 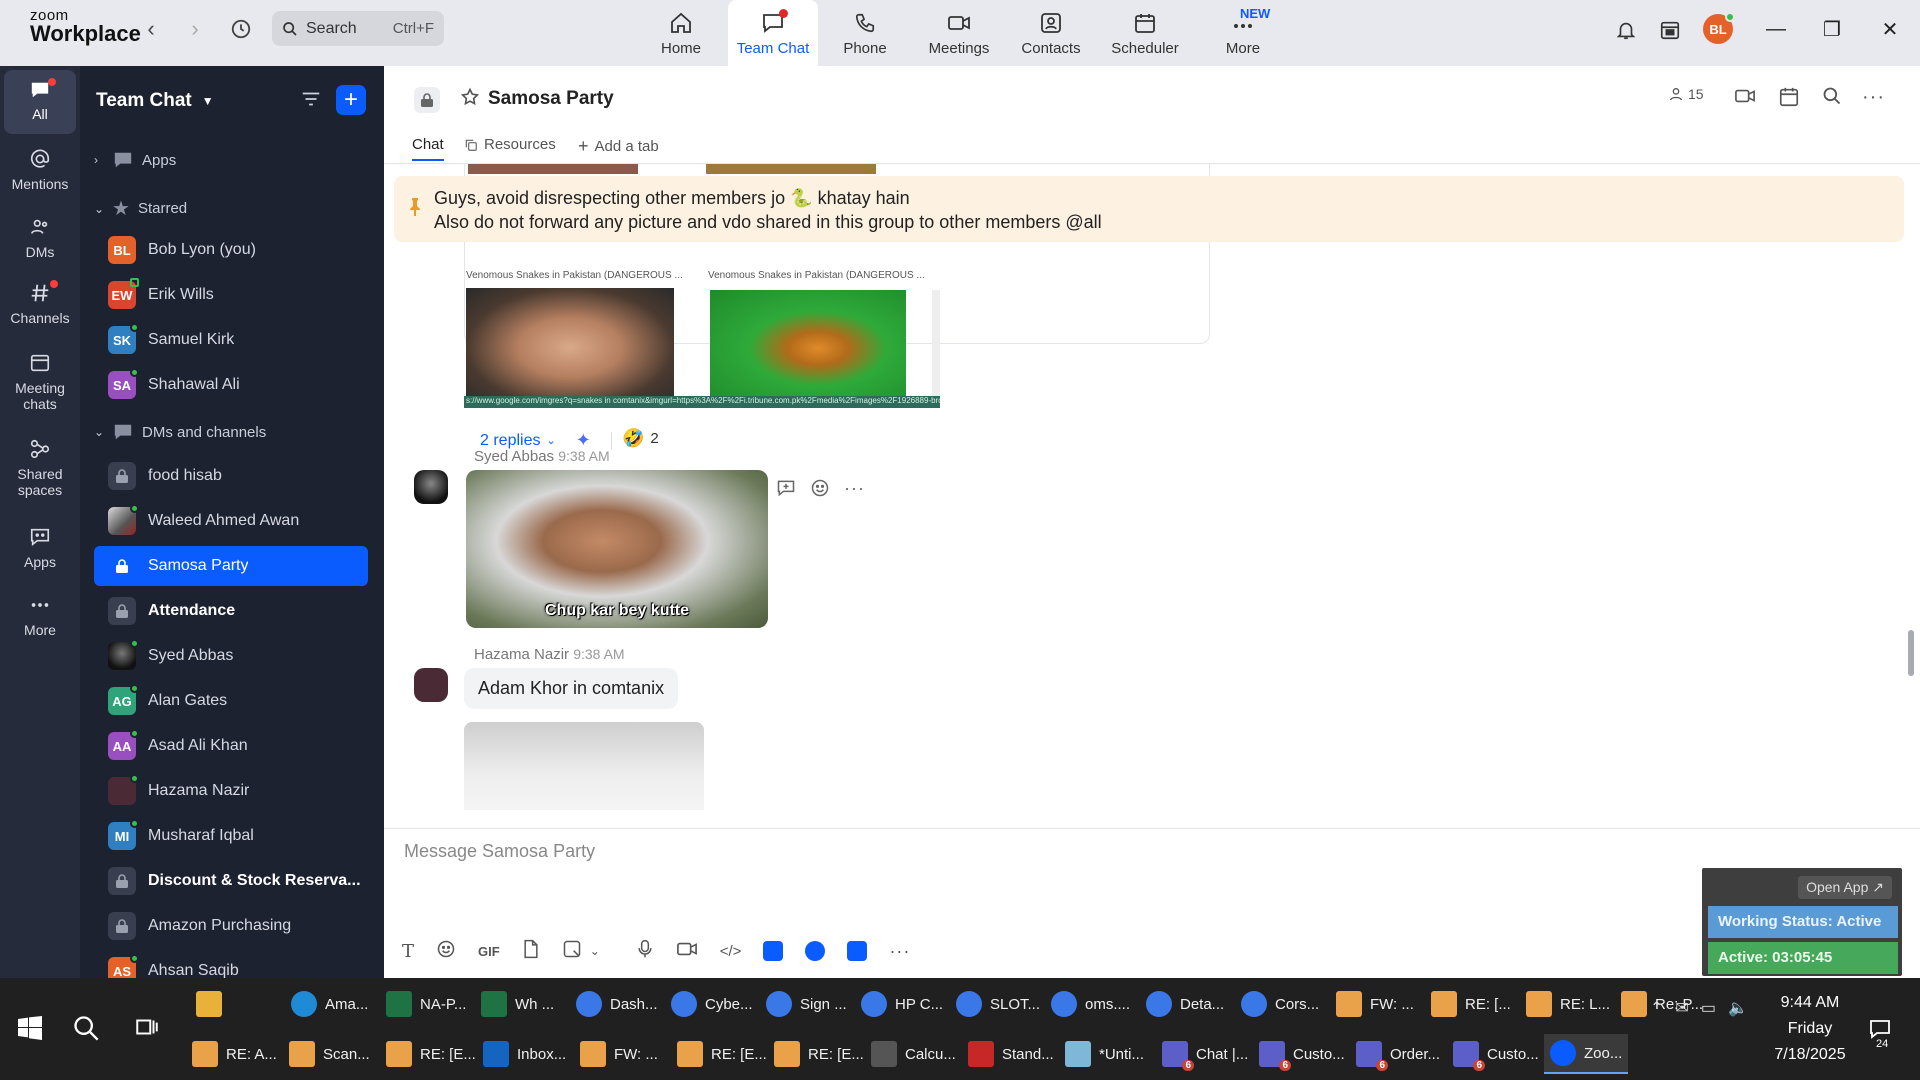 I want to click on mail-icon: ✉, so click(x=1681, y=1008).